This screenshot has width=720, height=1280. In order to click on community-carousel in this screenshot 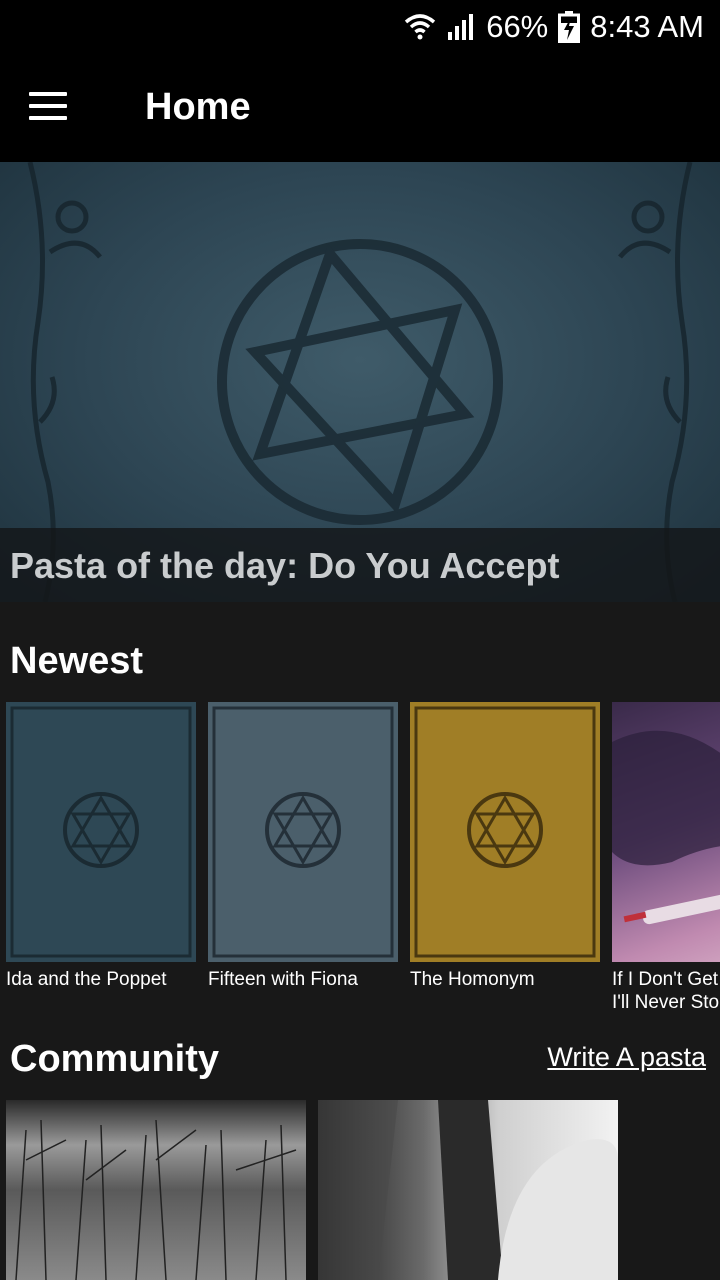, I will do `click(363, 1190)`.